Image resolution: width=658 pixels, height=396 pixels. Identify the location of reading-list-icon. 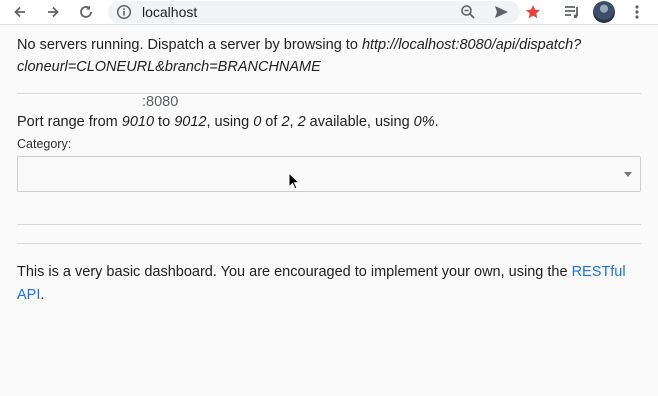
(572, 12).